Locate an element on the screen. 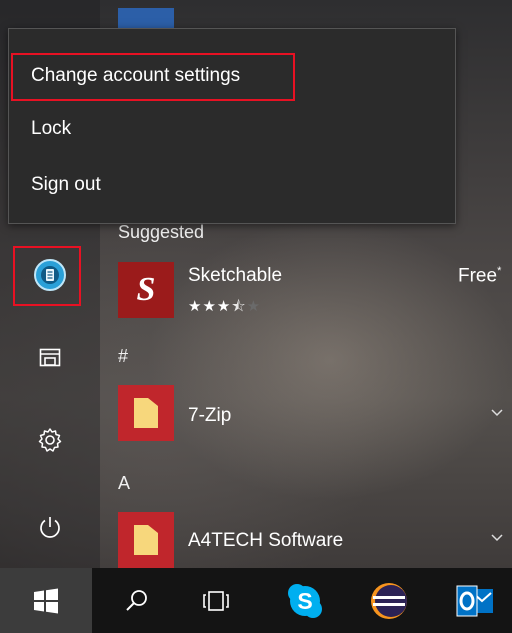 This screenshot has width=512, height=633. sketchable-tile: S is located at coordinates (146, 290).